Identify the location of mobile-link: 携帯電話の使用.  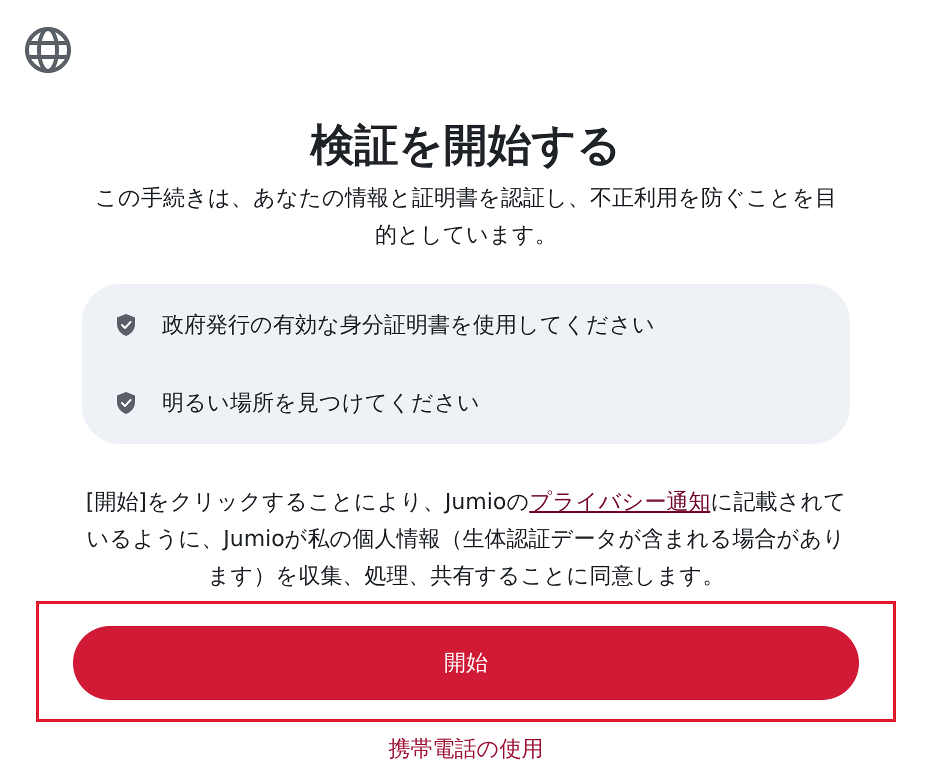
(466, 749).